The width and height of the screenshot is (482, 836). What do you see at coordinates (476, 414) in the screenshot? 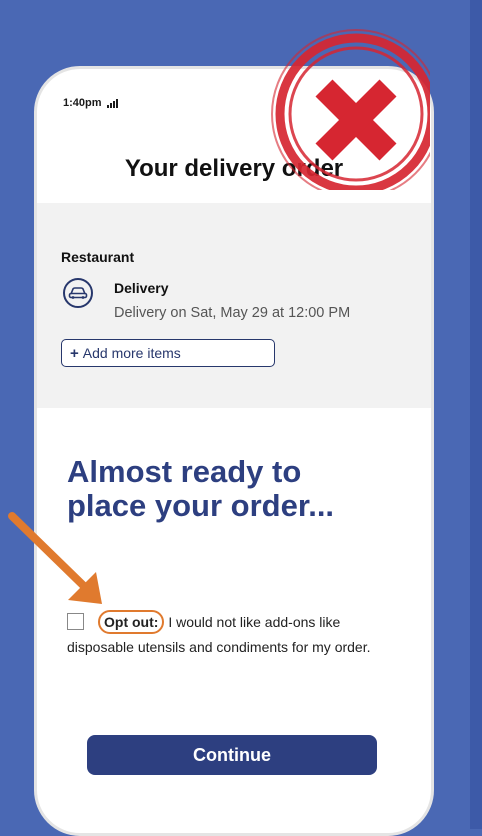
I see `background-edge` at bounding box center [476, 414].